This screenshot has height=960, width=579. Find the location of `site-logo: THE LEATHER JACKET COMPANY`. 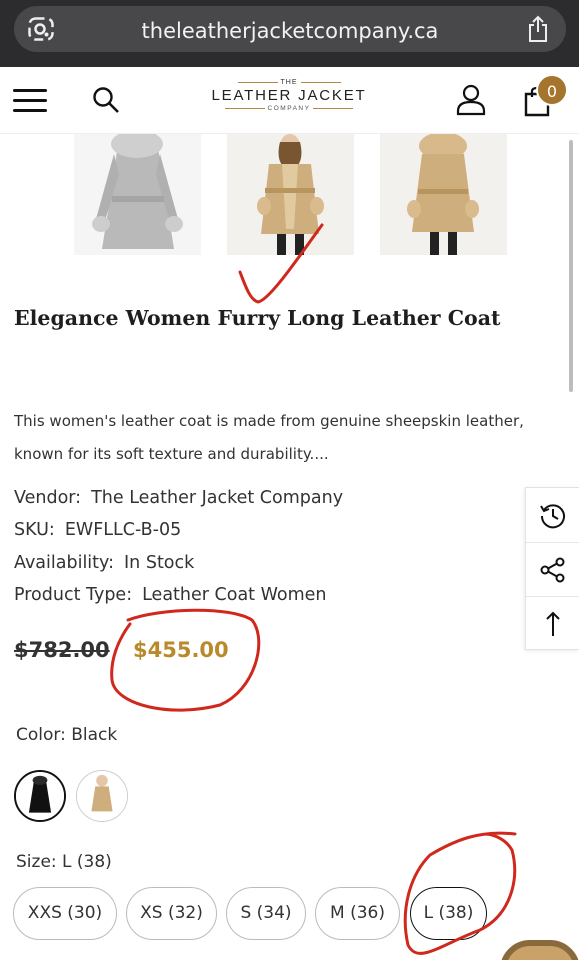

site-logo: THE LEATHER JACKET COMPANY is located at coordinates (289, 101).